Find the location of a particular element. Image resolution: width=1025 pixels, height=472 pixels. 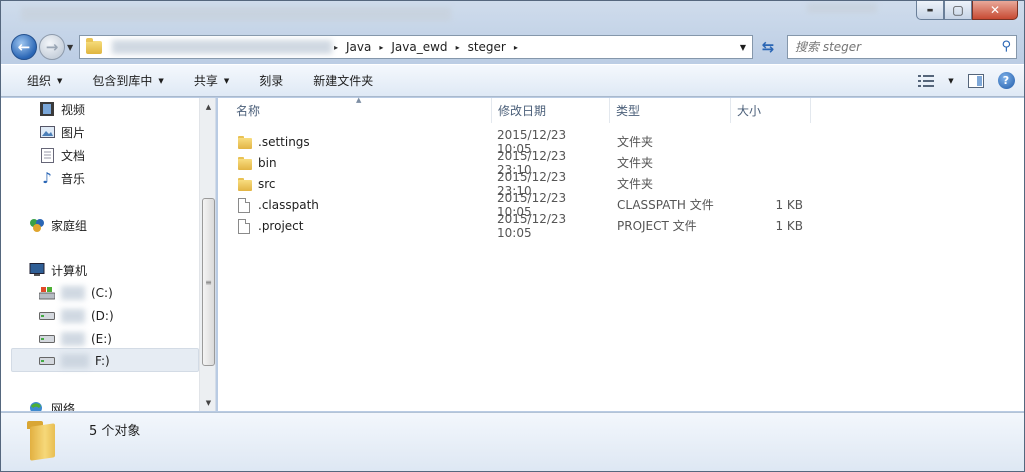

new-folder-button: 新建文件夹 is located at coordinates (343, 80).